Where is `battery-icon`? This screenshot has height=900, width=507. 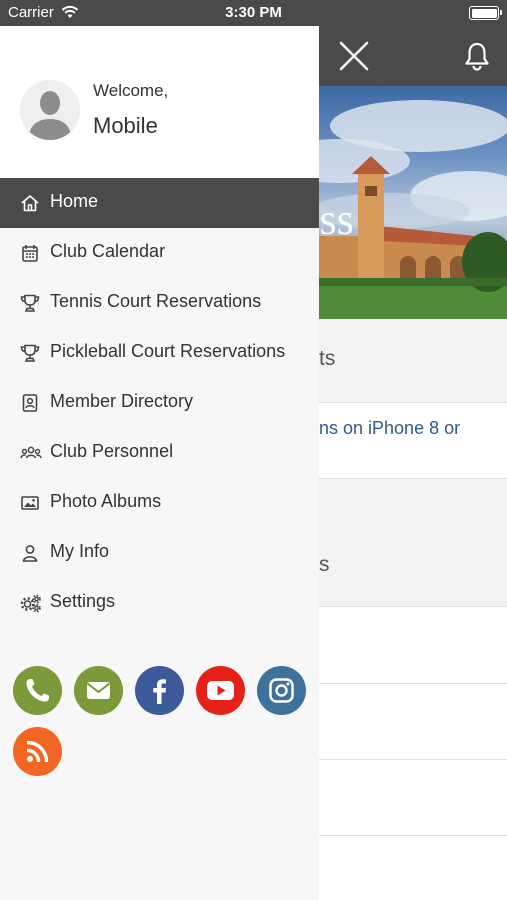
battery-icon is located at coordinates (485, 13).